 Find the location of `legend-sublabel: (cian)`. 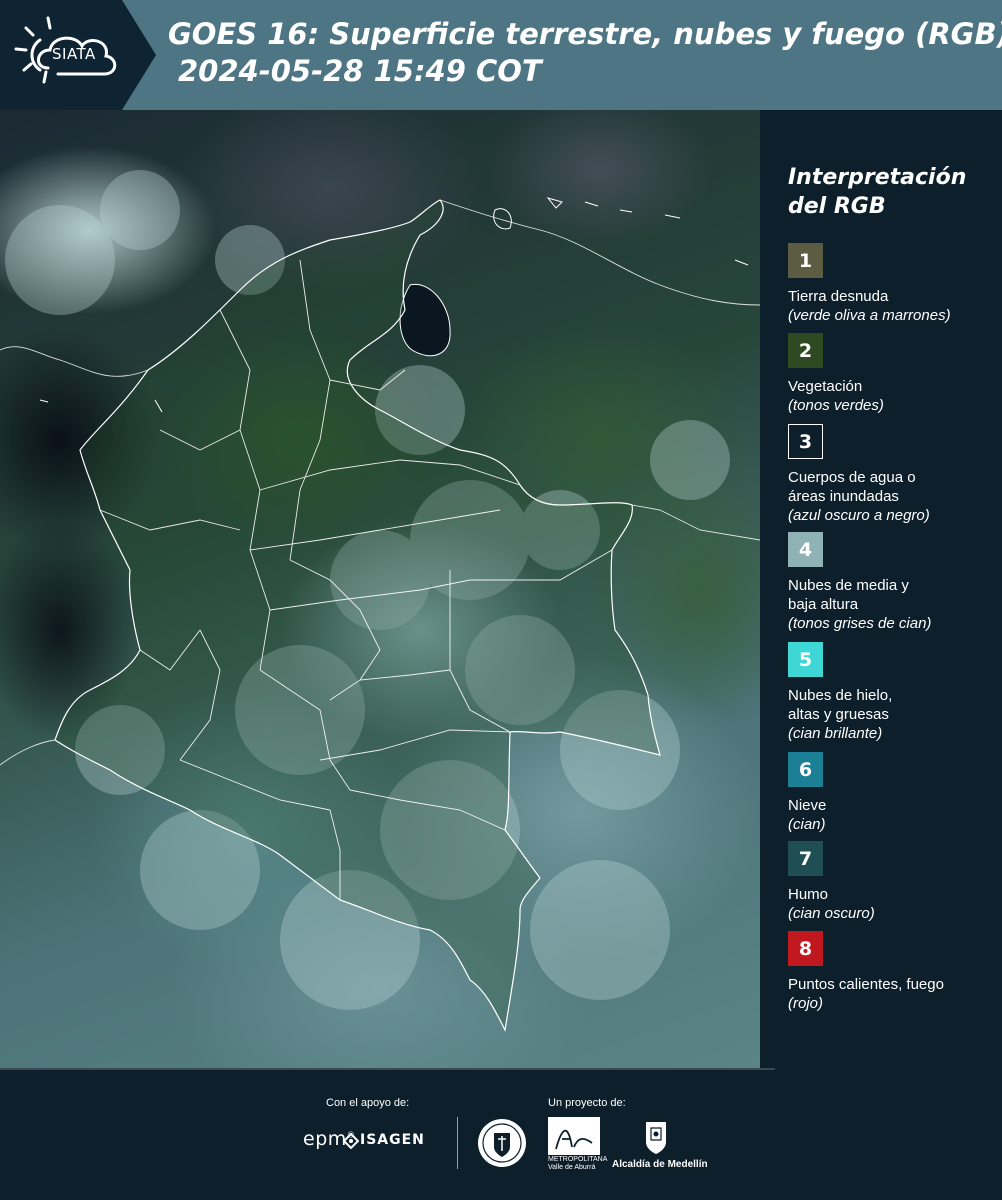

legend-sublabel: (cian) is located at coordinates (807, 824).